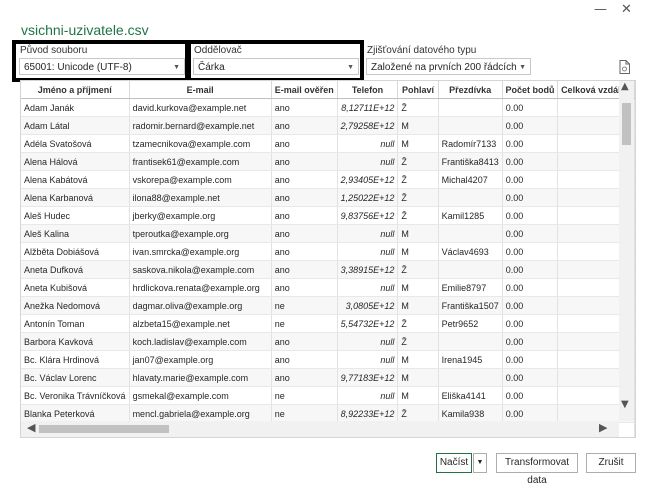 This screenshot has width=655, height=491. I want to click on column-header: Počet bodů, so click(530, 90).